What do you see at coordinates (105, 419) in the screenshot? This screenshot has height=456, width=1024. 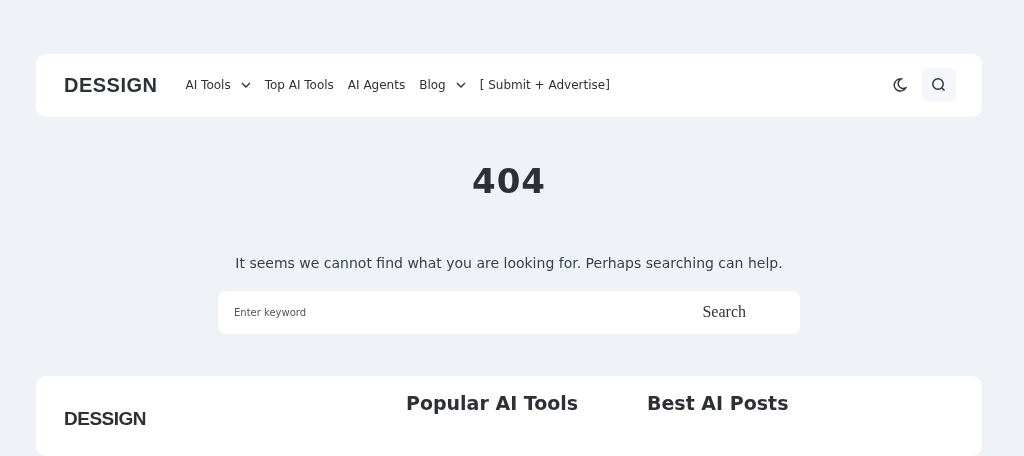 I see `footer-logo: DESSIGN` at bounding box center [105, 419].